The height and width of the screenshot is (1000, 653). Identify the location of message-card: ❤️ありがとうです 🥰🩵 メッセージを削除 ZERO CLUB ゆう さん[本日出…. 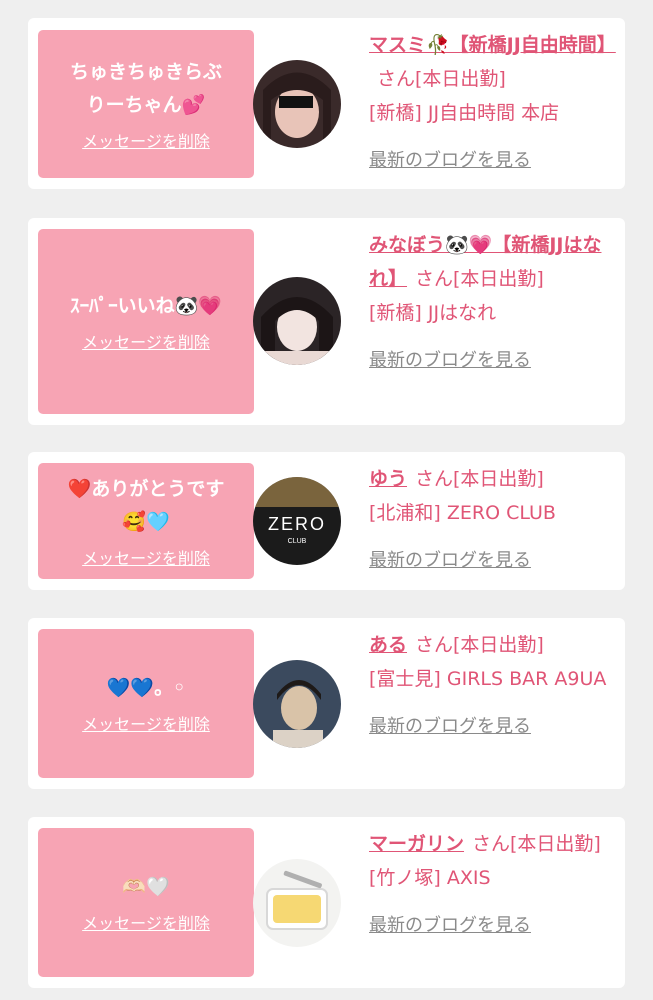
(326, 521).